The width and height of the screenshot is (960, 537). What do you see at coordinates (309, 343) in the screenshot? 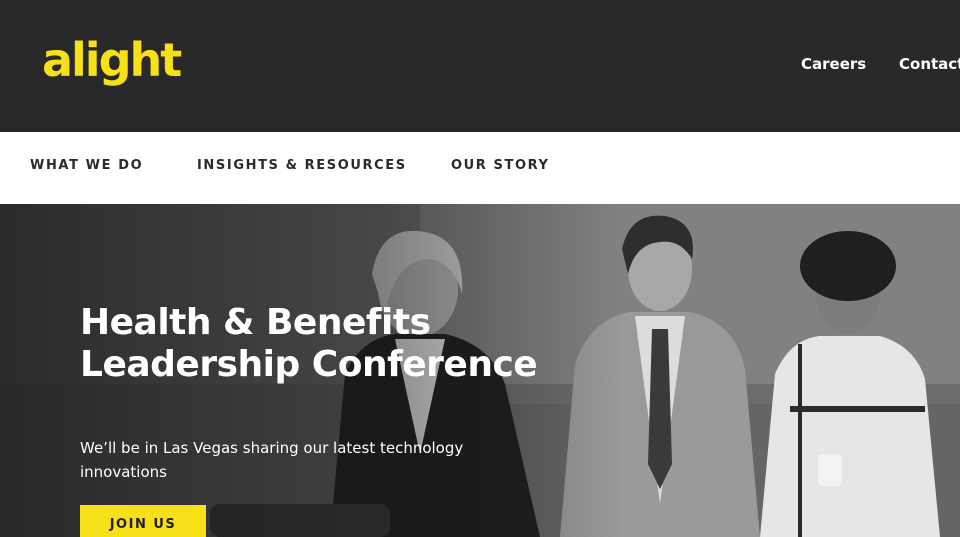
I see `hero-title: Health & Benefits Leadership Conference` at bounding box center [309, 343].